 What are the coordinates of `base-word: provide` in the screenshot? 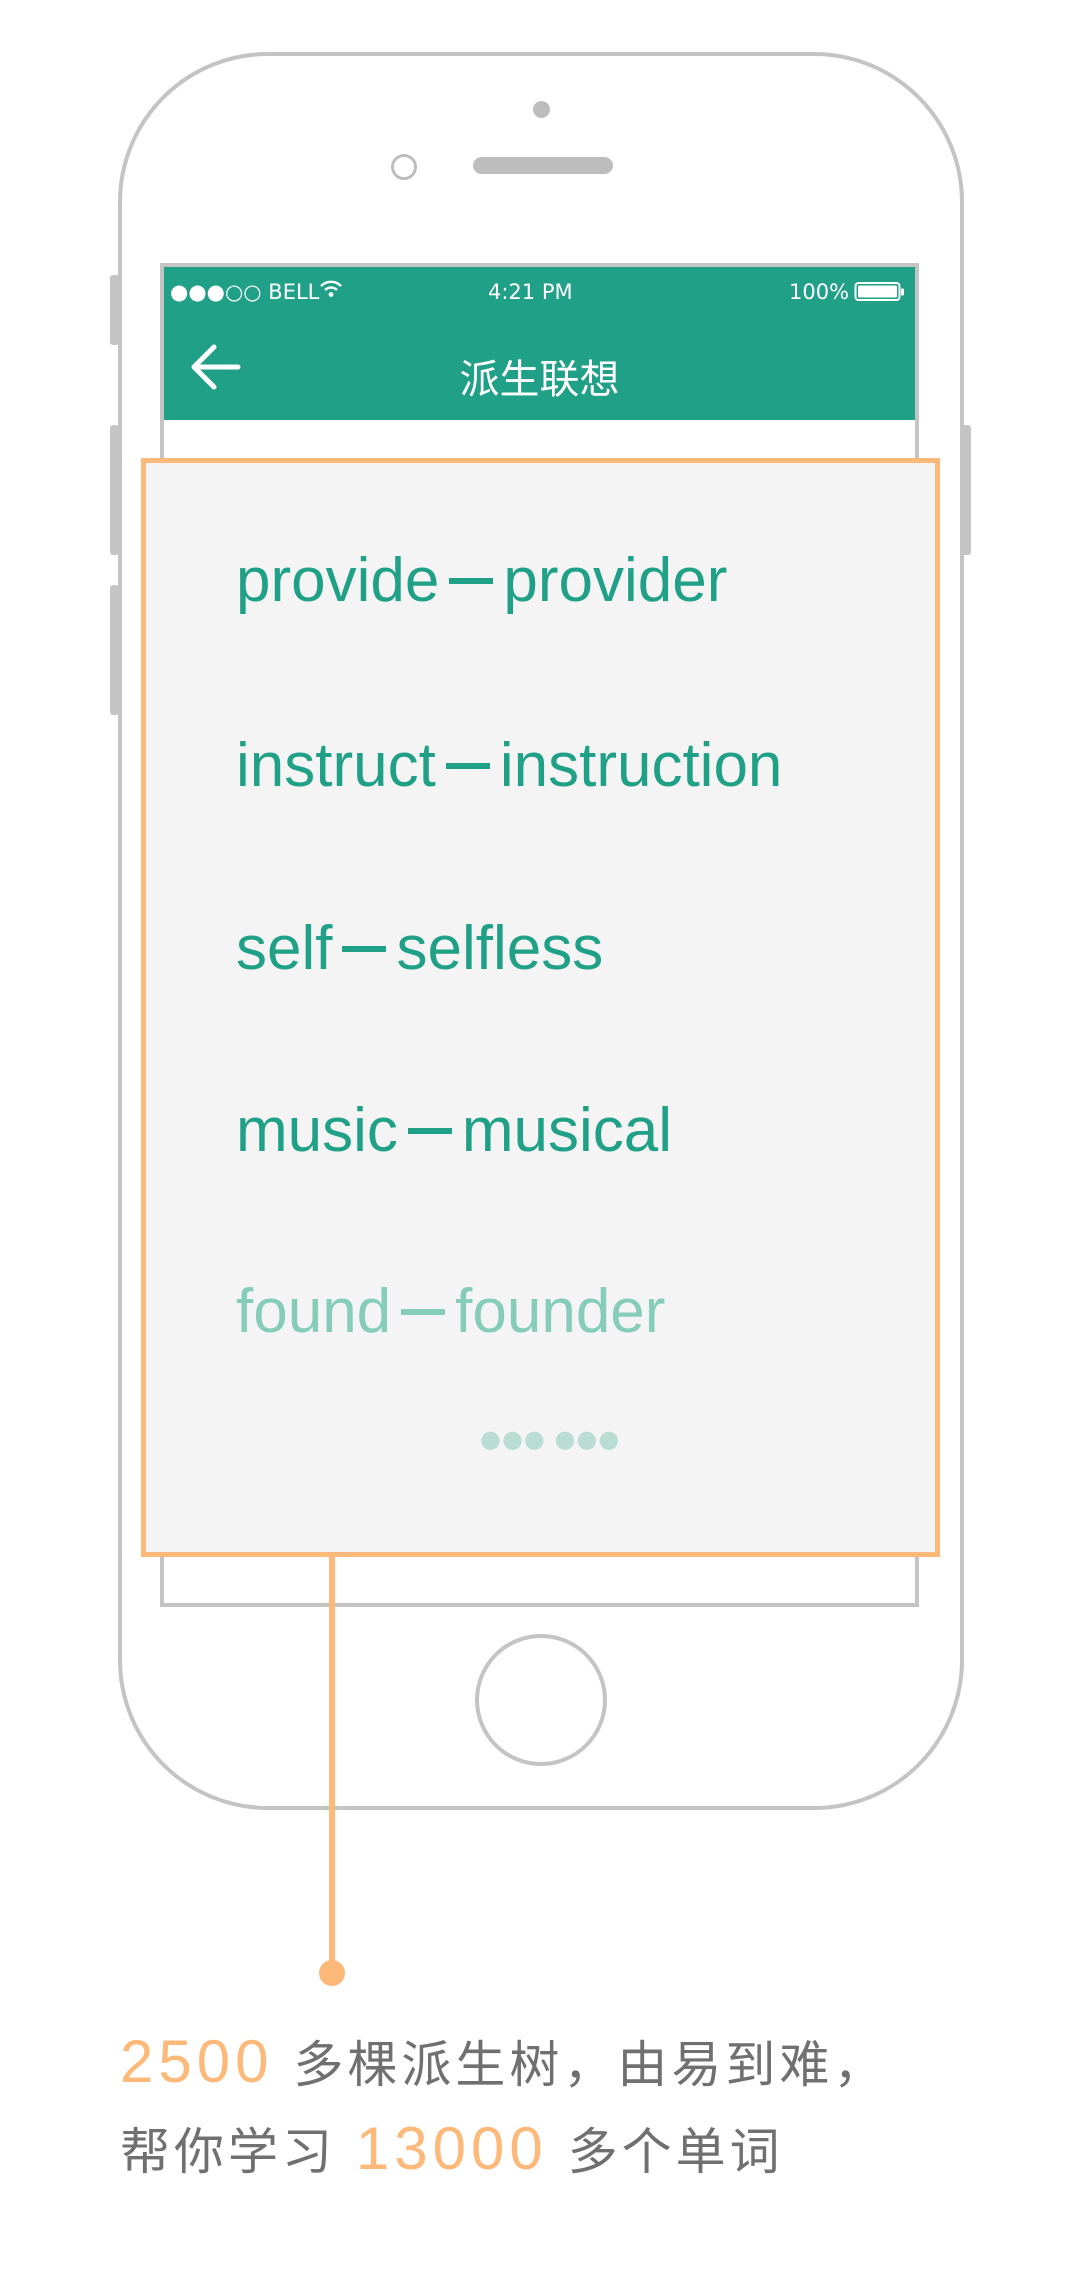 It's located at (338, 580).